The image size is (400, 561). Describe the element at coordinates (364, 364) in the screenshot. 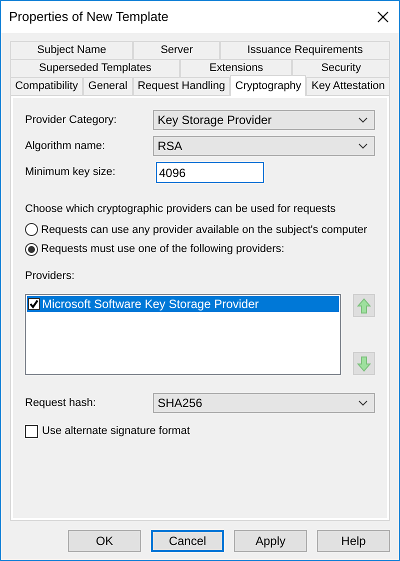

I see `down-arrow-icon` at that location.